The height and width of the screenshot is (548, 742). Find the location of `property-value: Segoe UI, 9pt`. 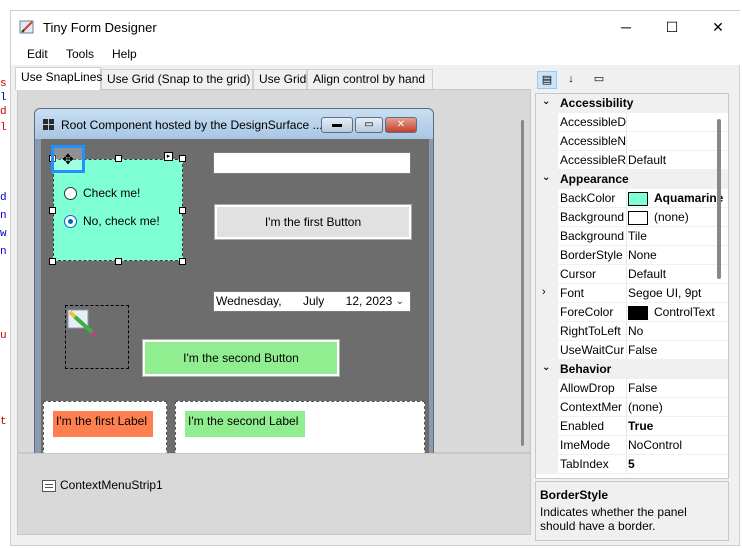

property-value: Segoe UI, 9pt is located at coordinates (678, 293).